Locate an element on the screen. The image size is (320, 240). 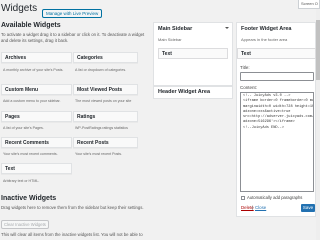
header-widget-area-title: Header Widget Area is located at coordinates (184, 92).